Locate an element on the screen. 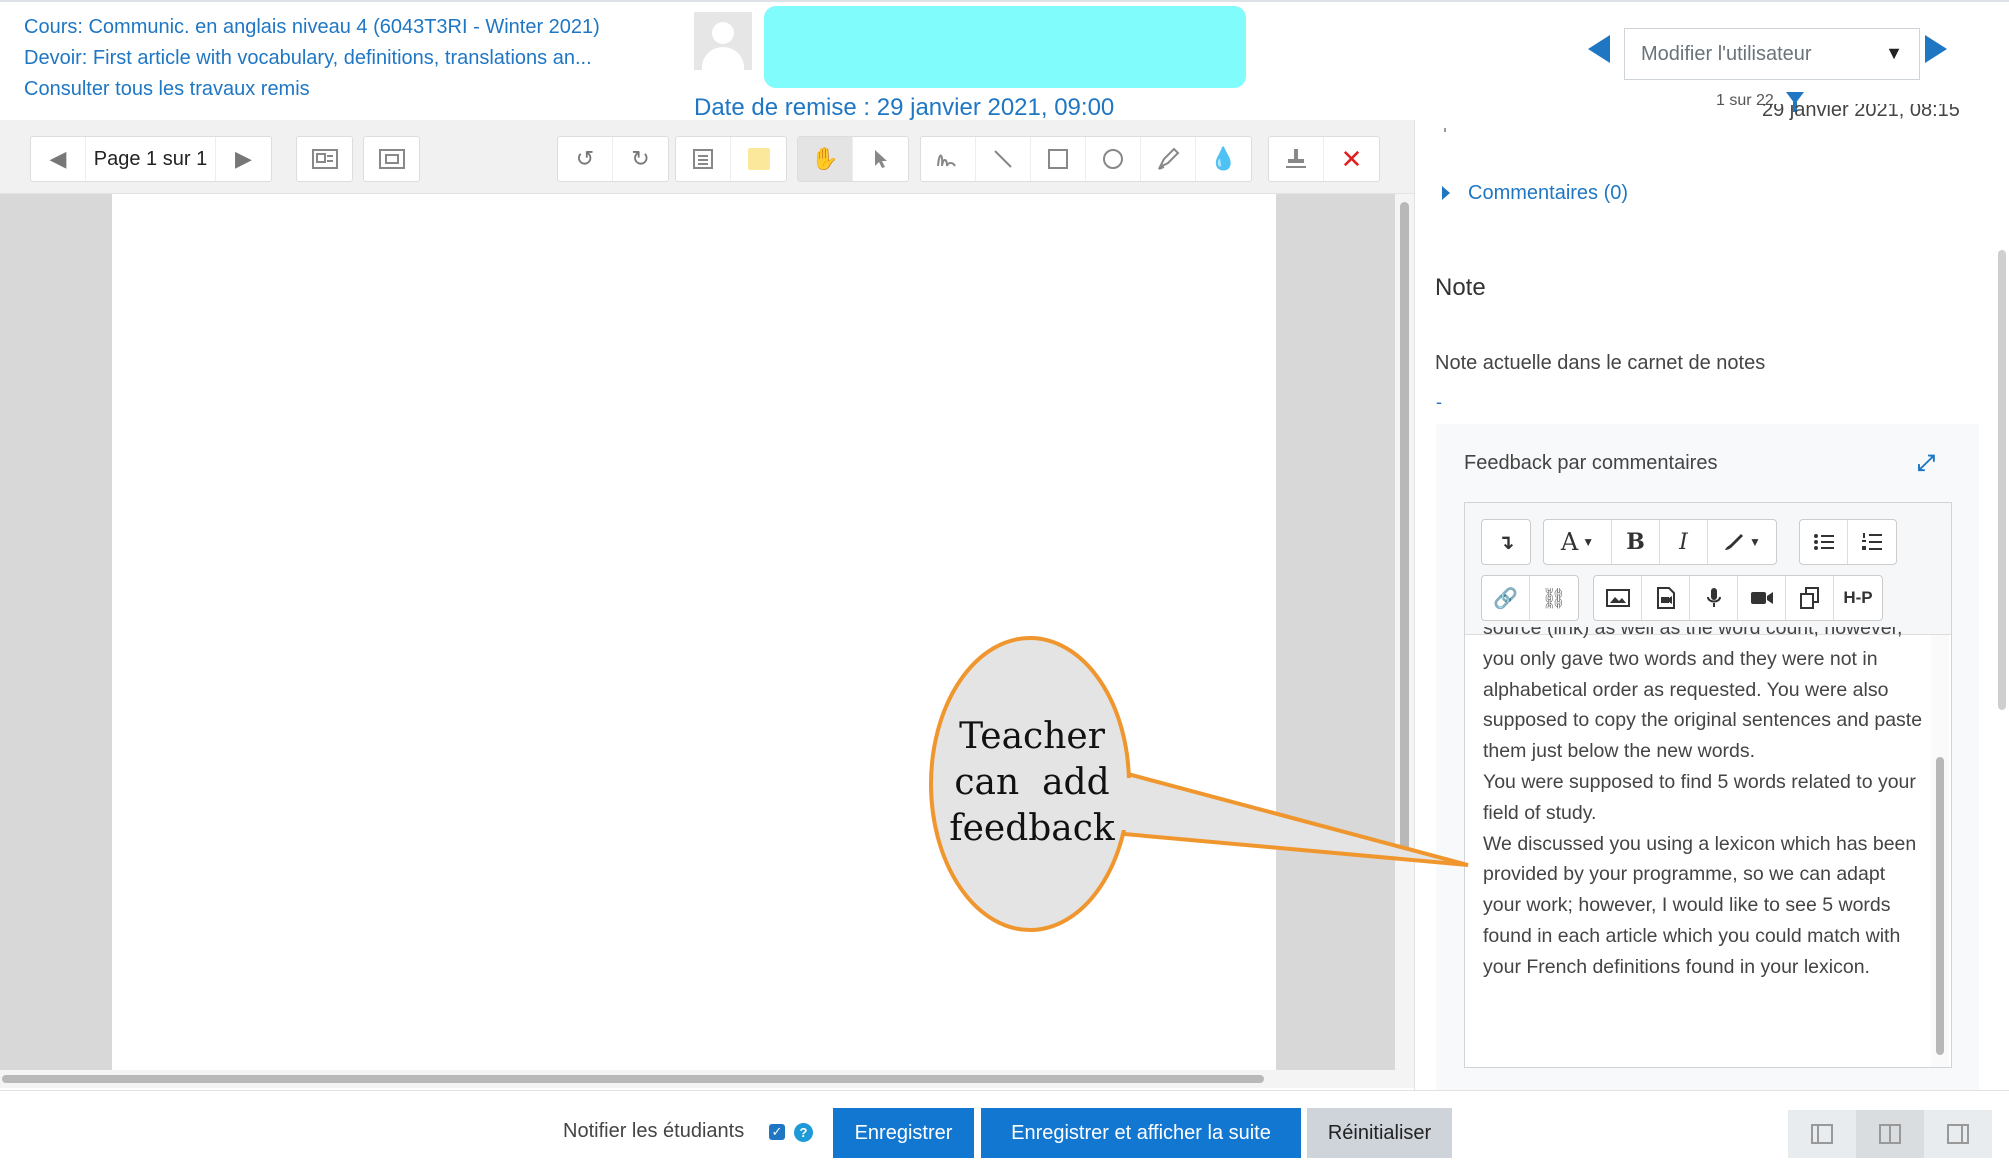 The width and height of the screenshot is (2009, 1172). stamp-icon is located at coordinates (1296, 158).